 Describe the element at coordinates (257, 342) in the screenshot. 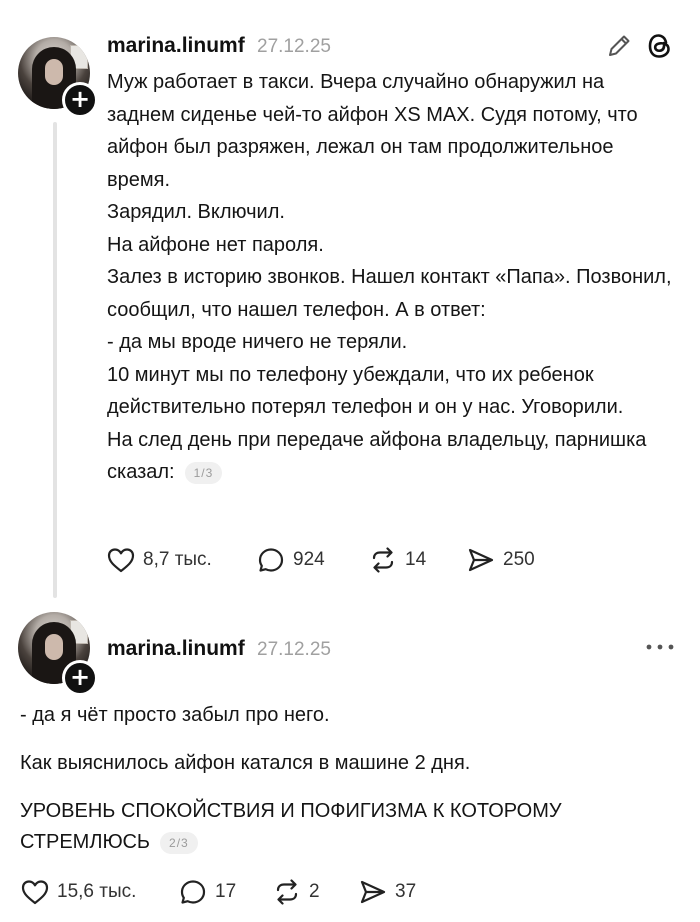

I see `paragraph: - да мы вроде ничего не теряли.` at that location.